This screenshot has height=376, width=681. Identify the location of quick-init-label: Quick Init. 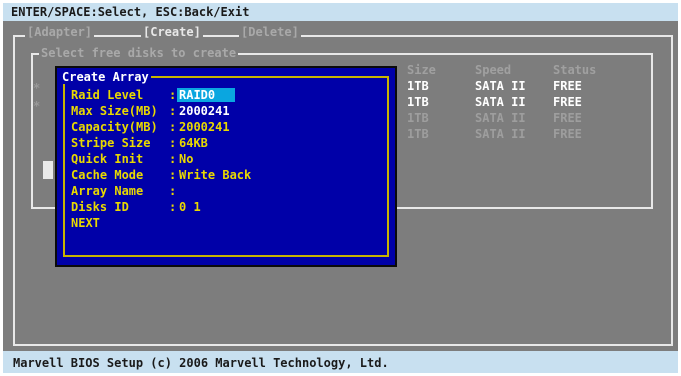
(107, 159).